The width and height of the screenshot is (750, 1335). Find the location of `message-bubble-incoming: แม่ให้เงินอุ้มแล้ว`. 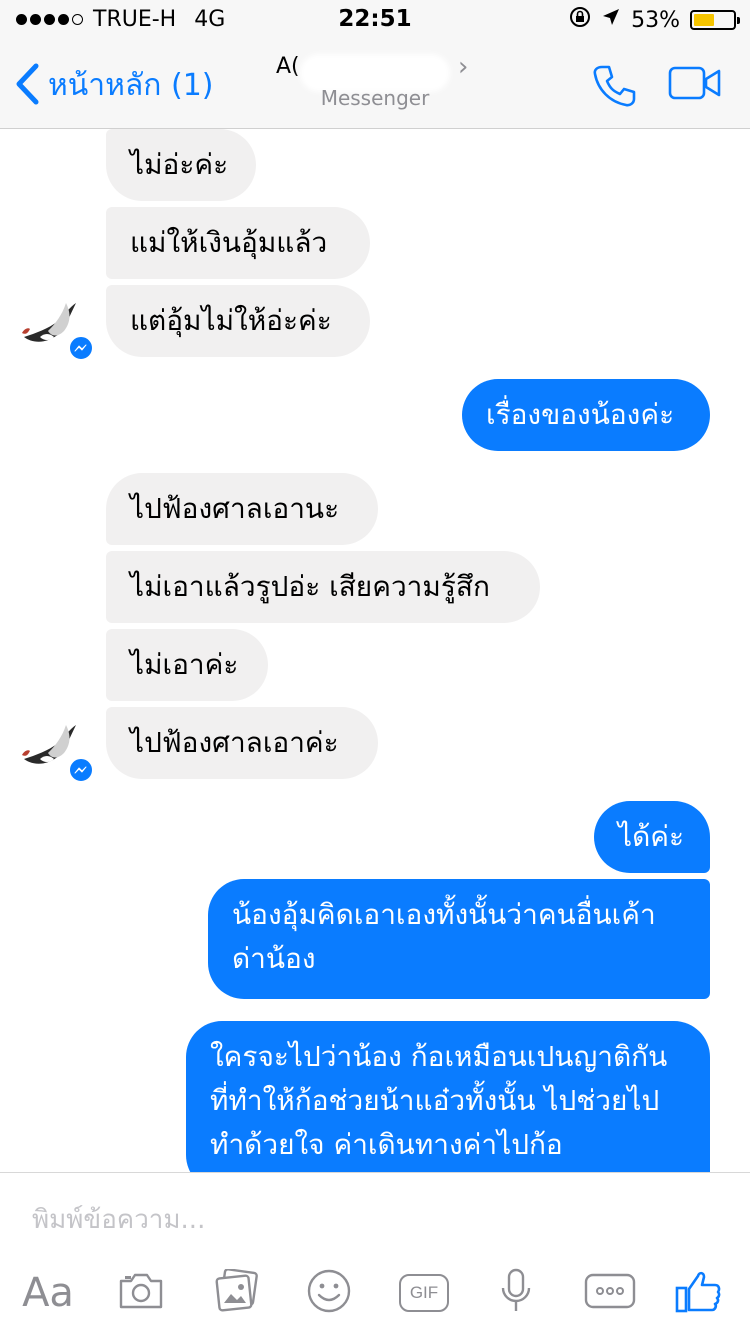

message-bubble-incoming: แม่ให้เงินอุ้มแล้ว is located at coordinates (238, 243).